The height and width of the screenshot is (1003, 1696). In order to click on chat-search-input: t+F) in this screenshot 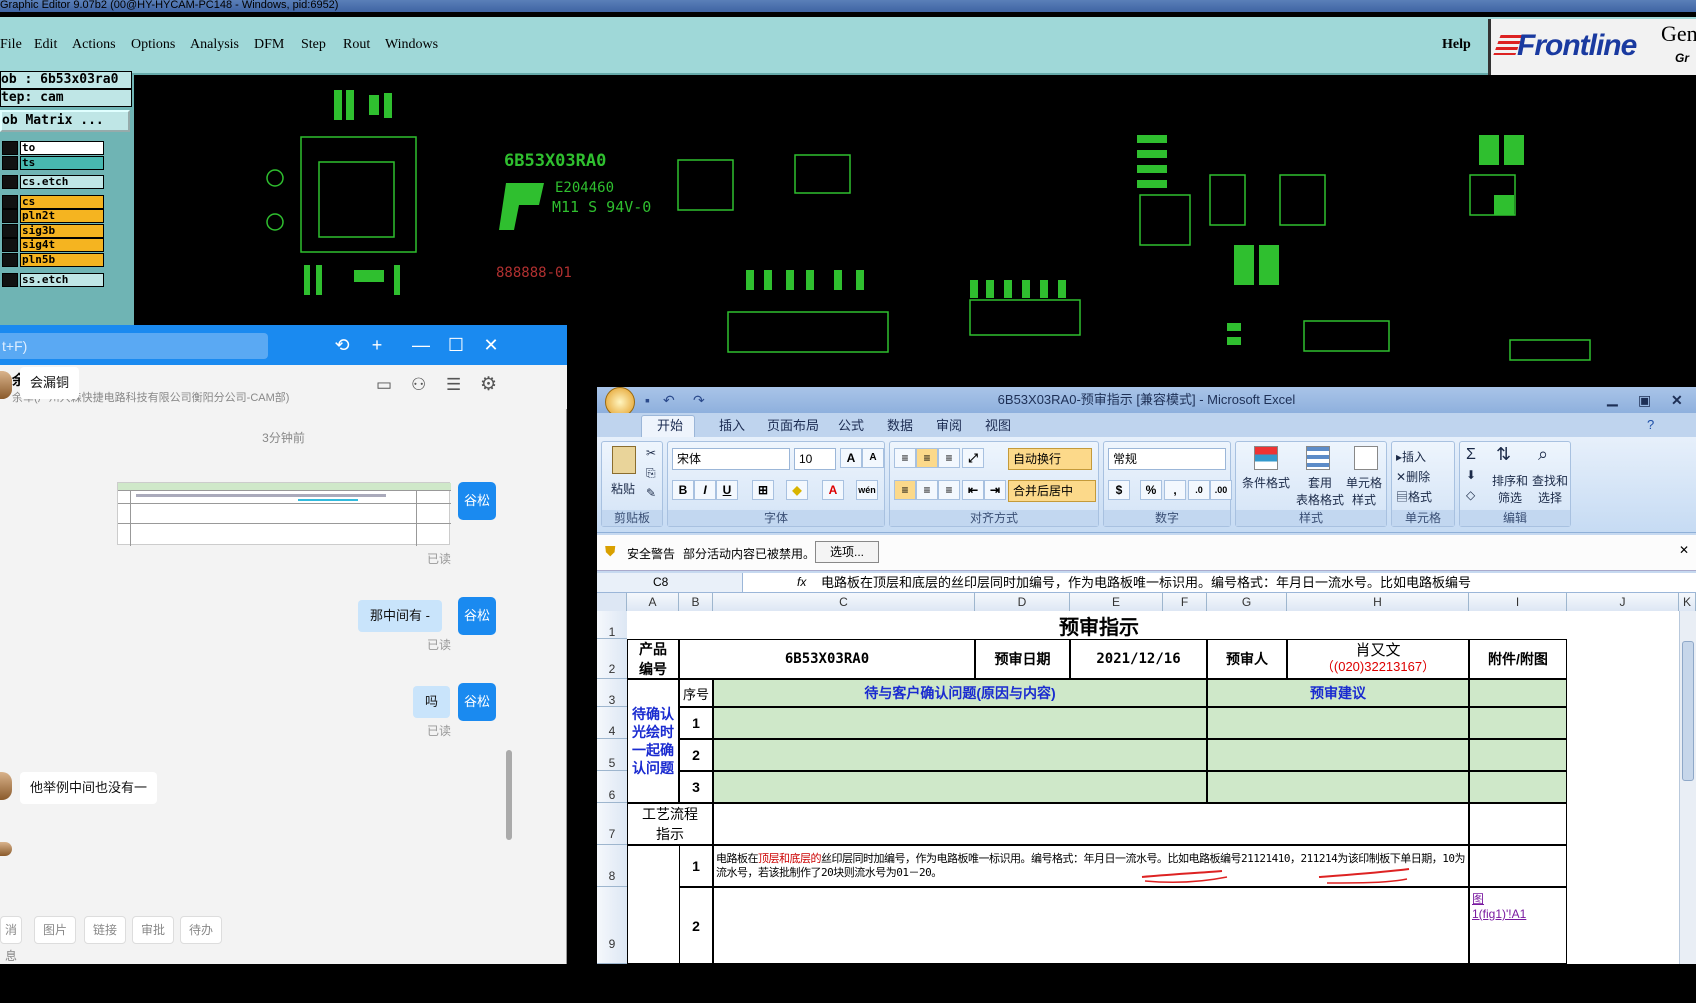, I will do `click(134, 346)`.